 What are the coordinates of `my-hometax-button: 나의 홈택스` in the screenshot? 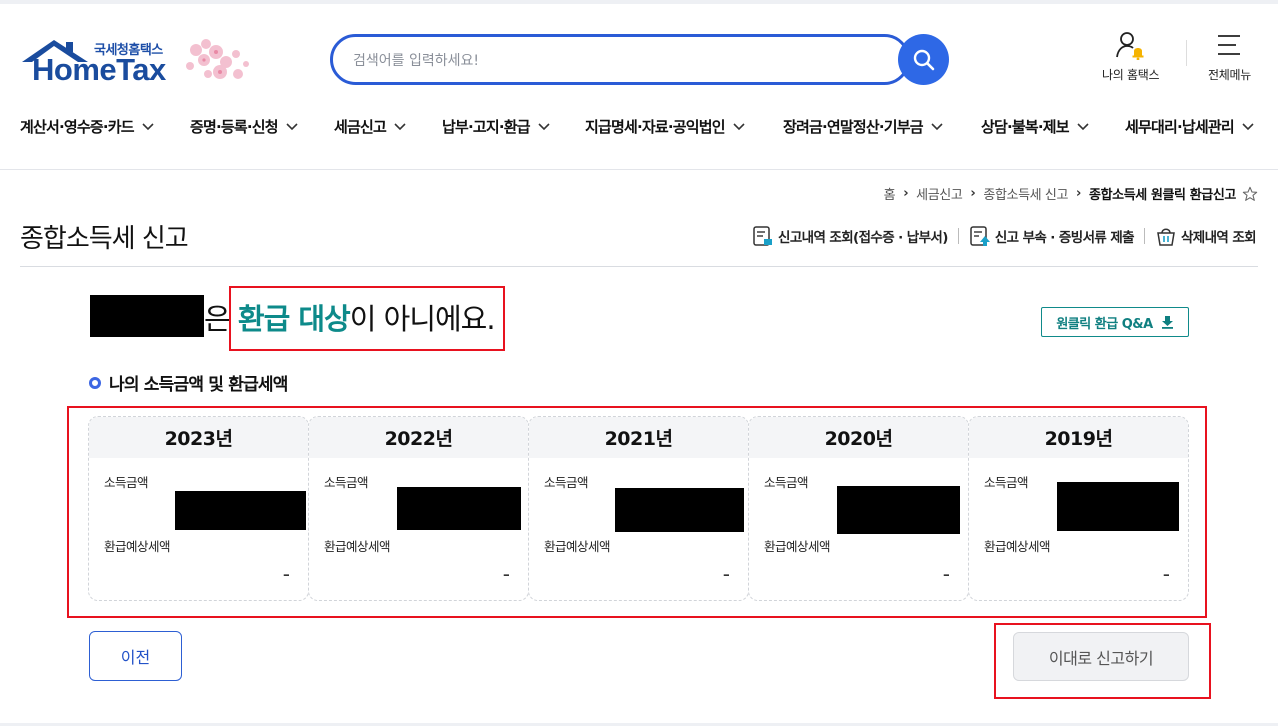 It's located at (1131, 56).